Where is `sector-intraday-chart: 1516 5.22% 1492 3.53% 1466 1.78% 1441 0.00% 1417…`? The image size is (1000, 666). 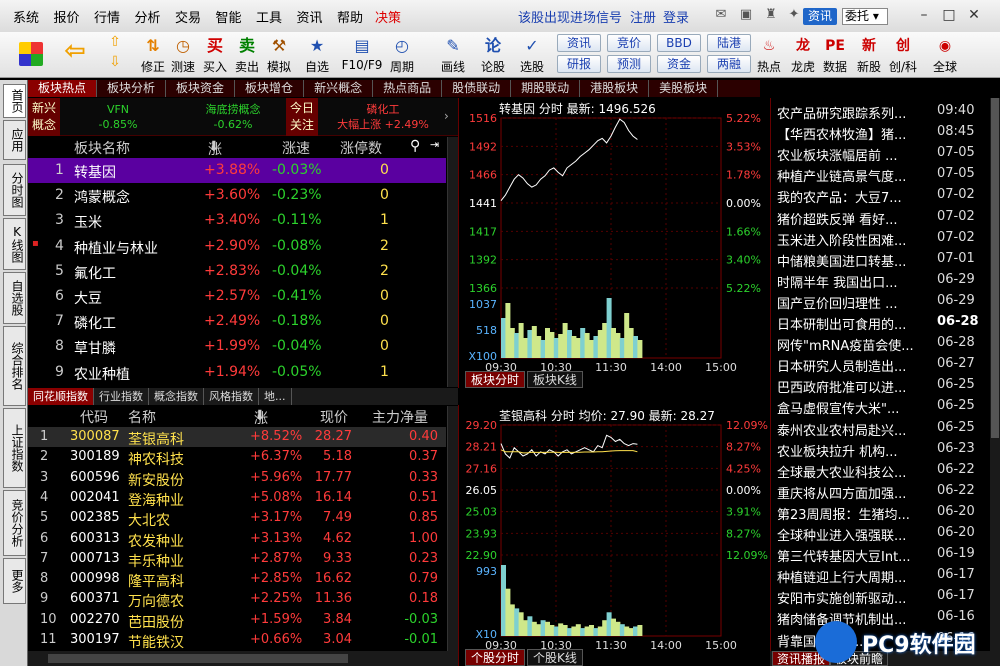
sector-intraday-chart: 1516 5.22% 1492 3.53% 1466 1.78% 1441 0.00% 1417… is located at coordinates (614, 243).